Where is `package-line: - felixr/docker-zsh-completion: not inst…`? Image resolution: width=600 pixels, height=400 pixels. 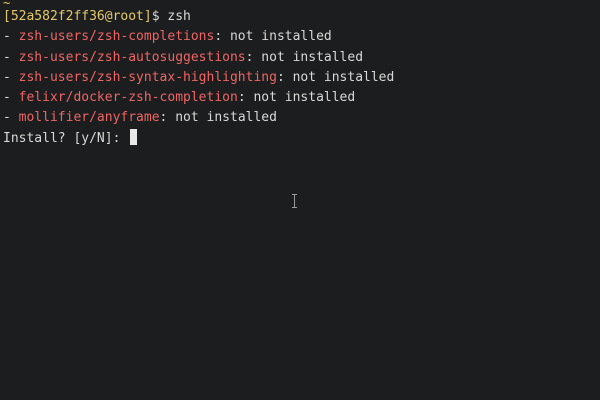 package-line: - felixr/docker-zsh-completion: not inst… is located at coordinates (301, 98).